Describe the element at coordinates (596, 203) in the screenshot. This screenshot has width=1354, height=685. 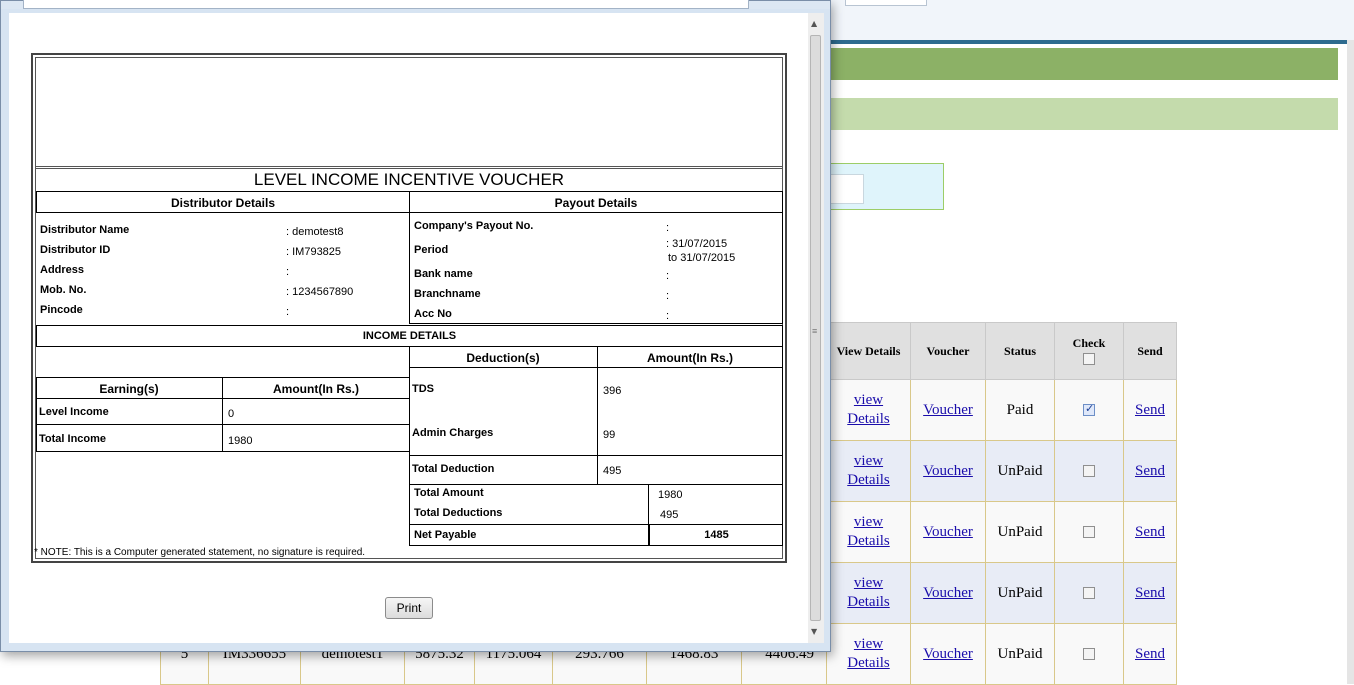
I see `payout-details-header: Payout Details` at that location.